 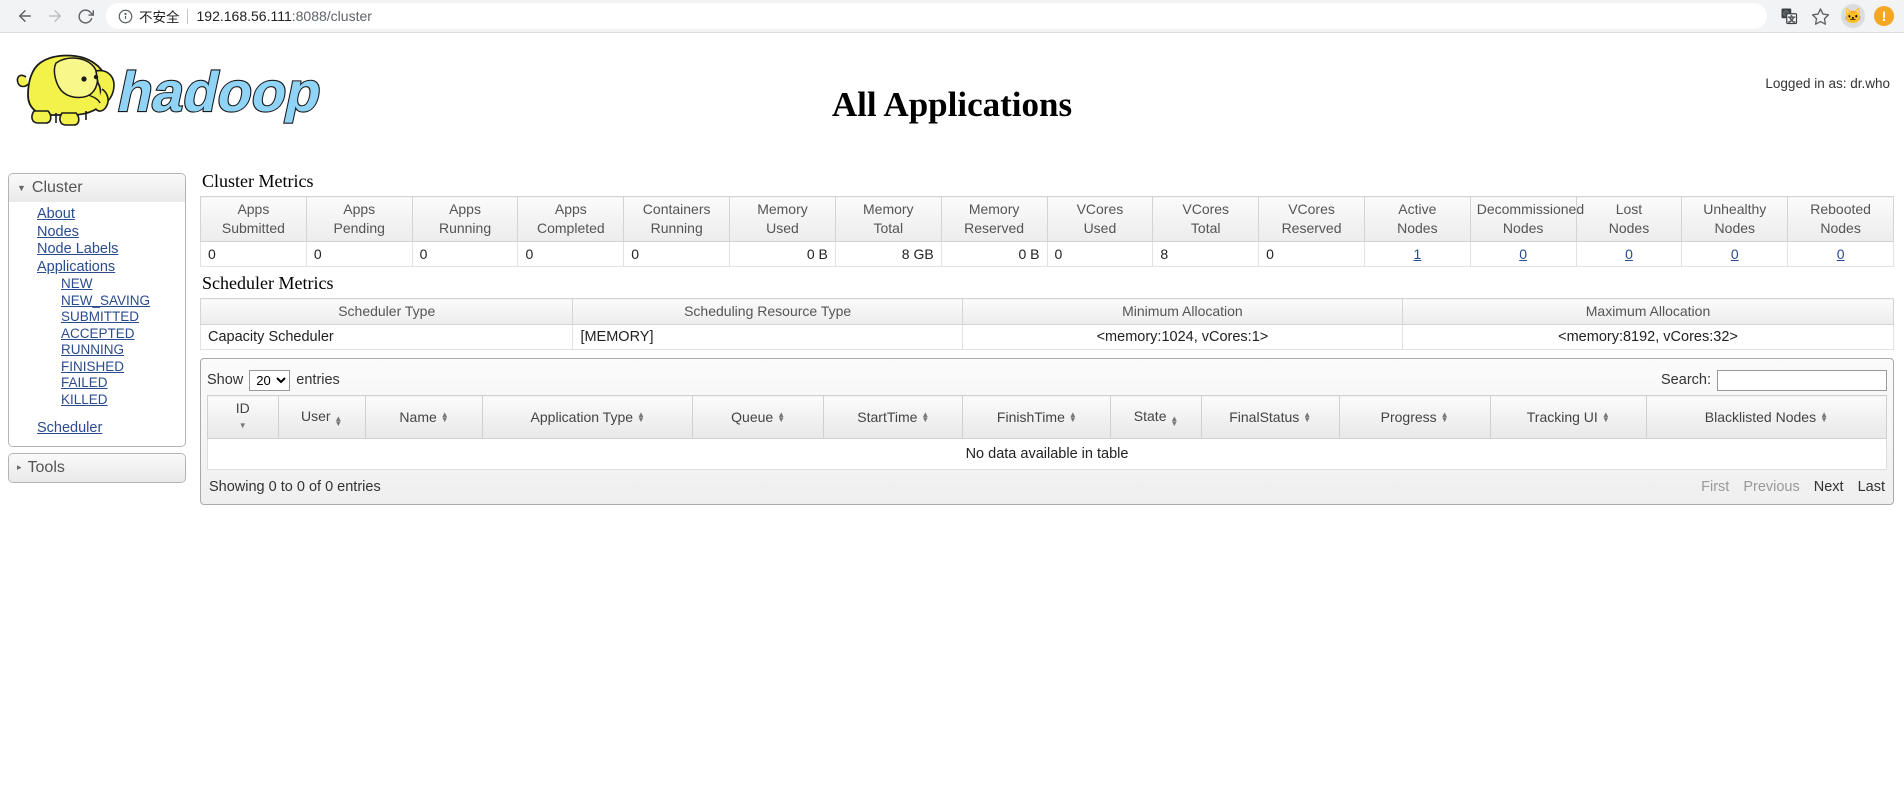 I want to click on update-warning-badge: !, so click(x=1884, y=16).